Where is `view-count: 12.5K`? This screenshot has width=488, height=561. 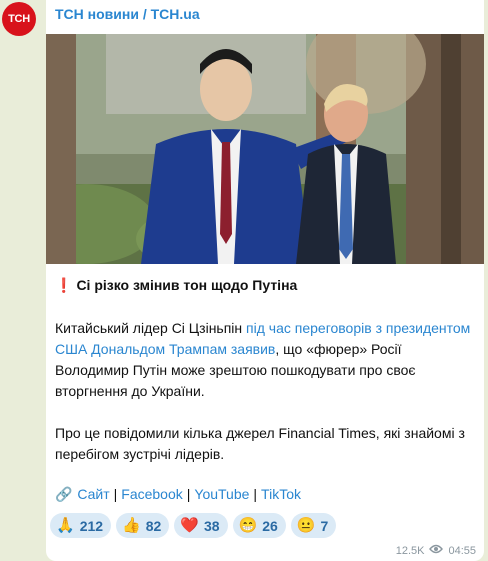
view-count: 12.5K is located at coordinates (410, 550).